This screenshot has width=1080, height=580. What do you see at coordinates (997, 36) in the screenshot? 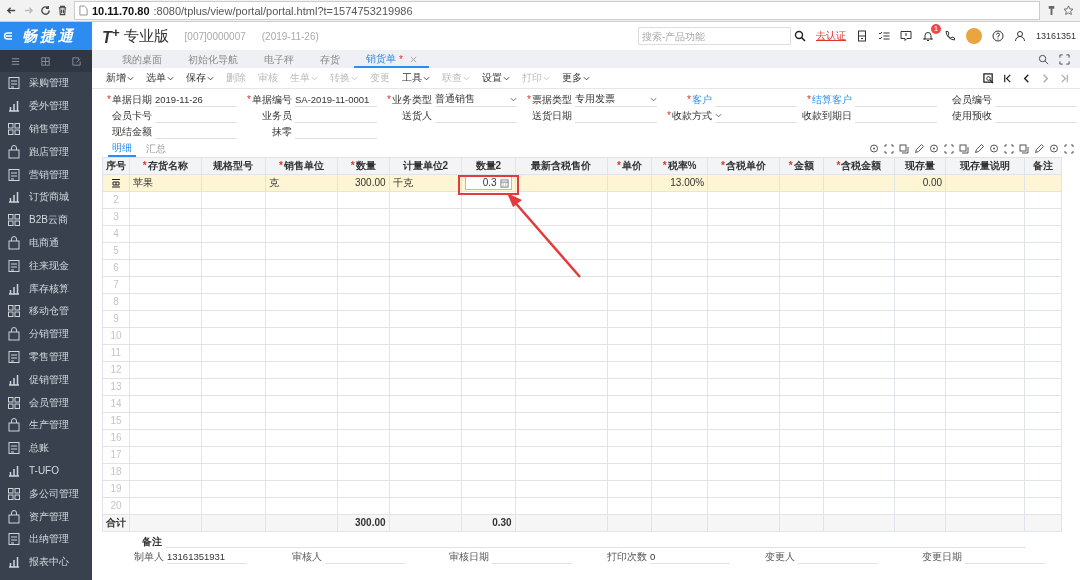
I see `help-icon` at bounding box center [997, 36].